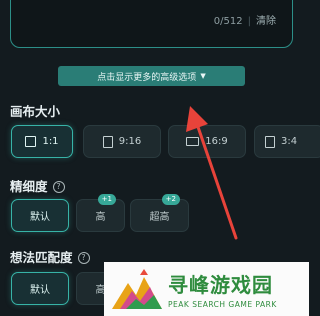 Image resolution: width=320 pixels, height=316 pixels. What do you see at coordinates (266, 21) in the screenshot?
I see `clear-button: 清除` at bounding box center [266, 21].